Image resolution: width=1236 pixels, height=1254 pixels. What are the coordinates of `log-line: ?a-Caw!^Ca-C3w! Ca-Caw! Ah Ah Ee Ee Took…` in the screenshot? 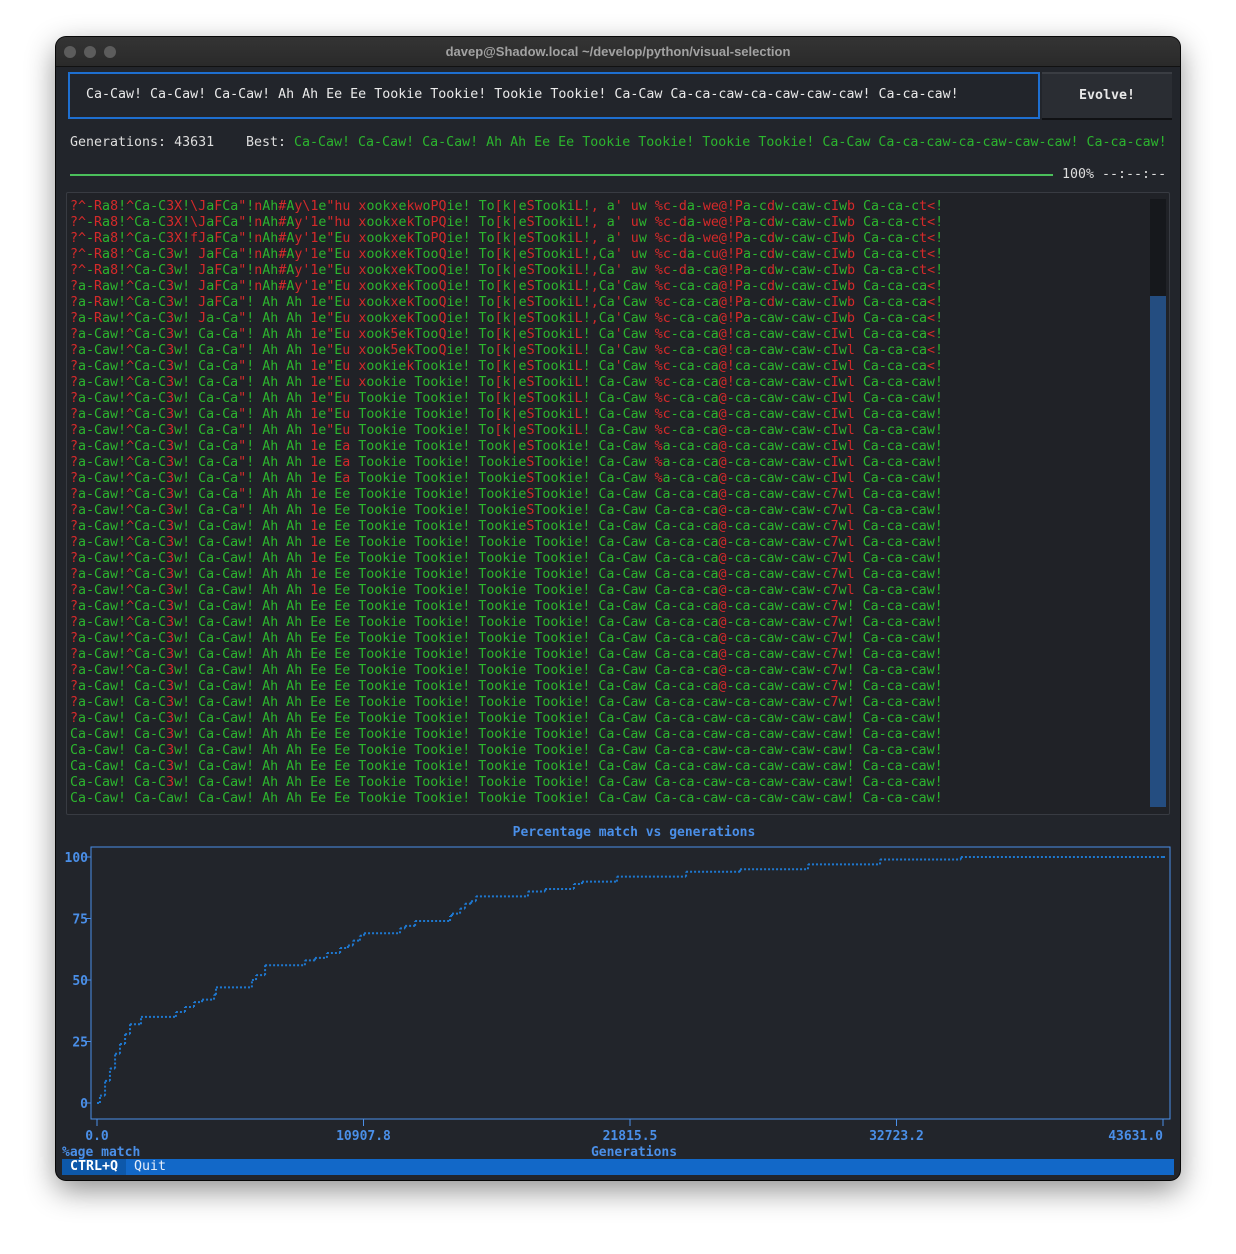 It's located at (506, 655).